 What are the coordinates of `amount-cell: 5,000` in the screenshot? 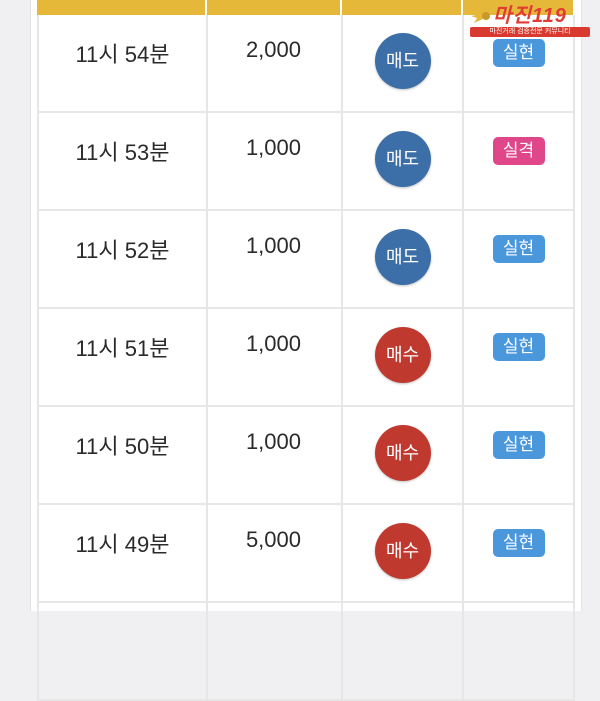 It's located at (274, 553).